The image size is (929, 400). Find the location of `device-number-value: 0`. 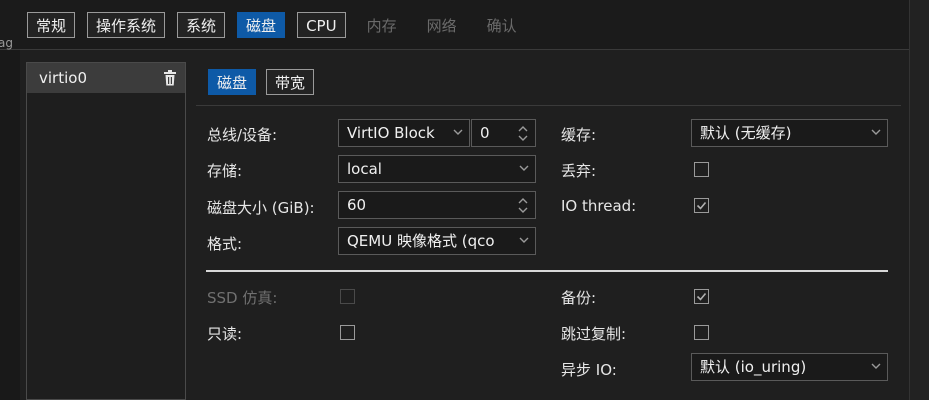

device-number-value: 0 is located at coordinates (485, 133).